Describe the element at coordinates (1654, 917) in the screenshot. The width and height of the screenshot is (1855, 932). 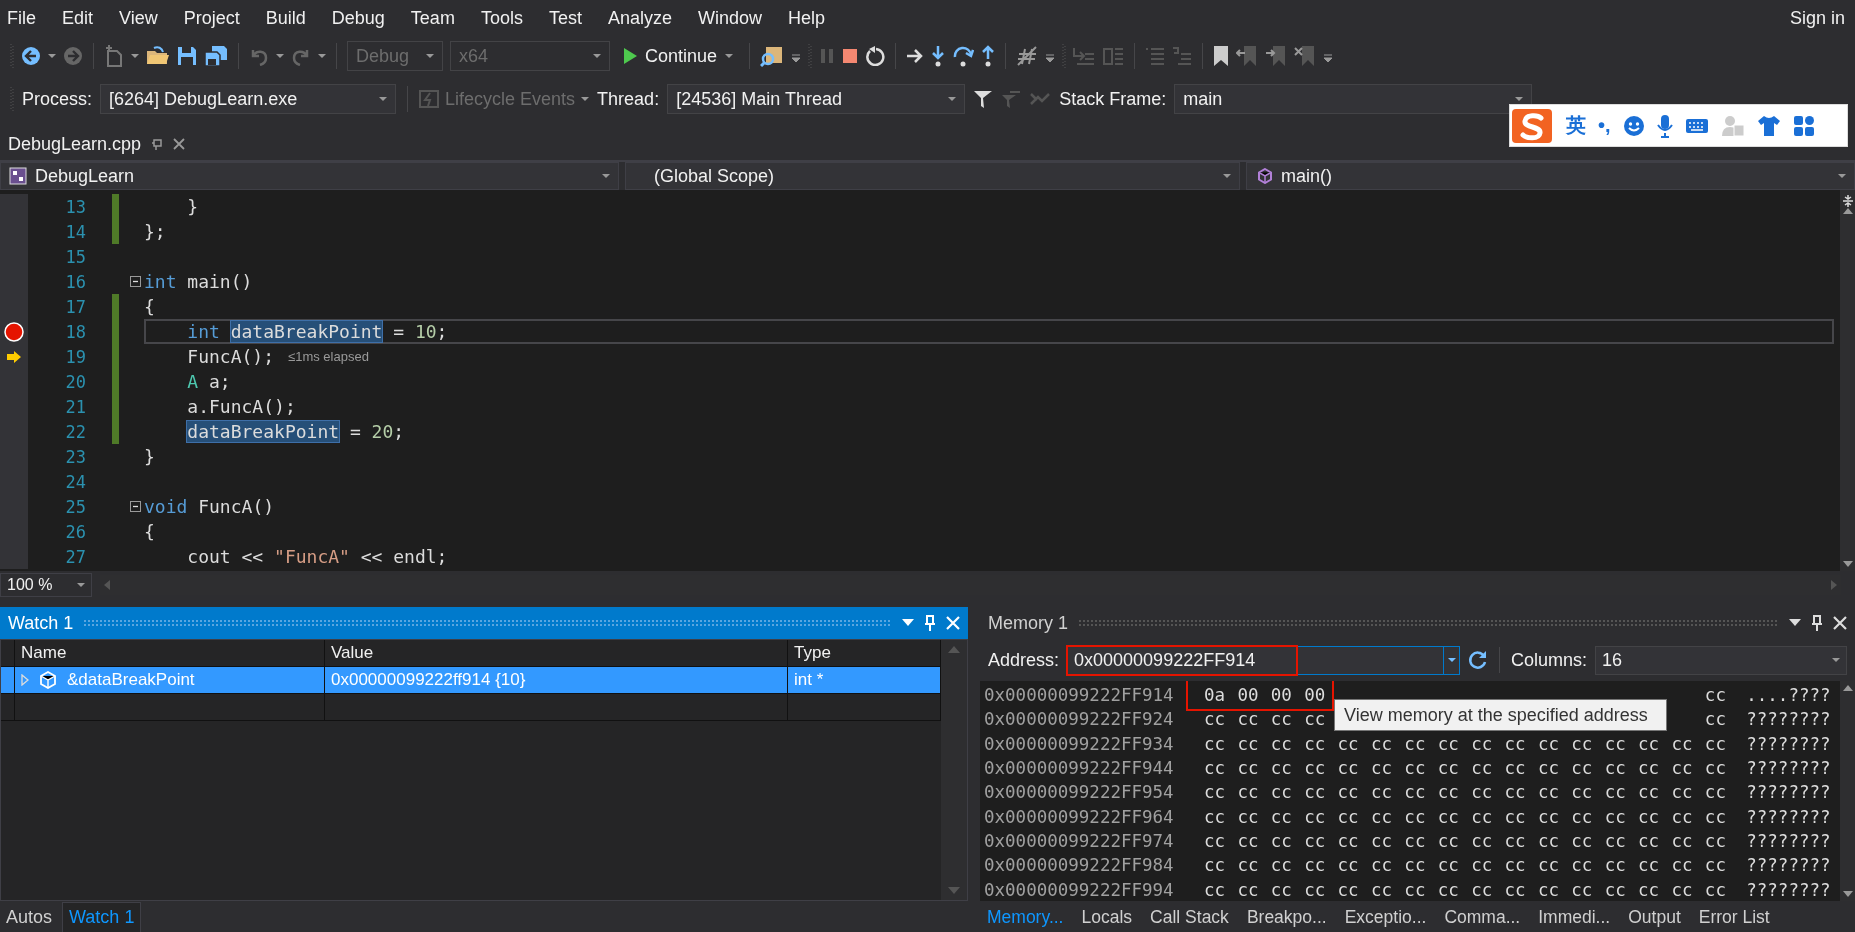
I see `panel-tab: Output` at that location.